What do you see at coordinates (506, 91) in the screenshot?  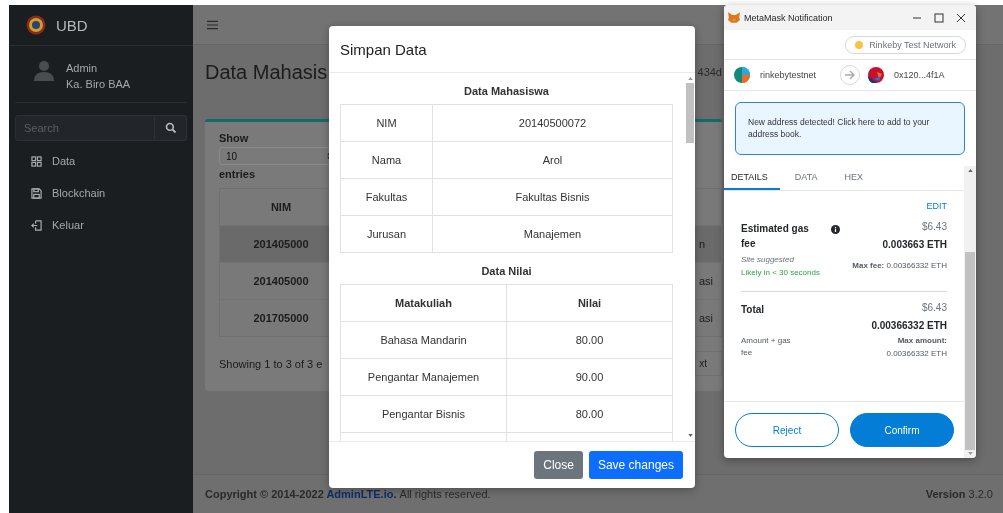 I see `section-heading: Data Mahasiswa` at bounding box center [506, 91].